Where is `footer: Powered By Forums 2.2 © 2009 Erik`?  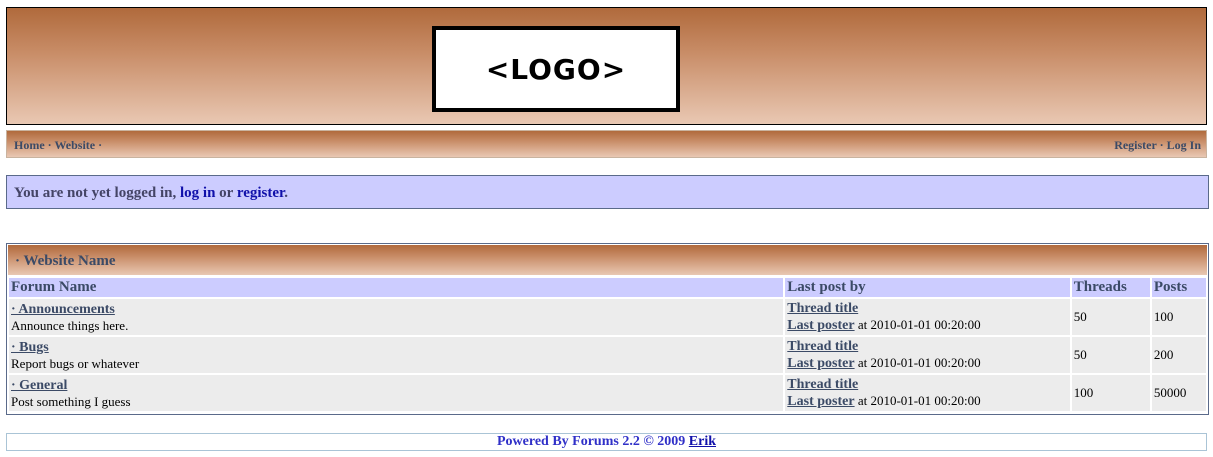
footer: Powered By Forums 2.2 © 2009 Erik is located at coordinates (606, 442).